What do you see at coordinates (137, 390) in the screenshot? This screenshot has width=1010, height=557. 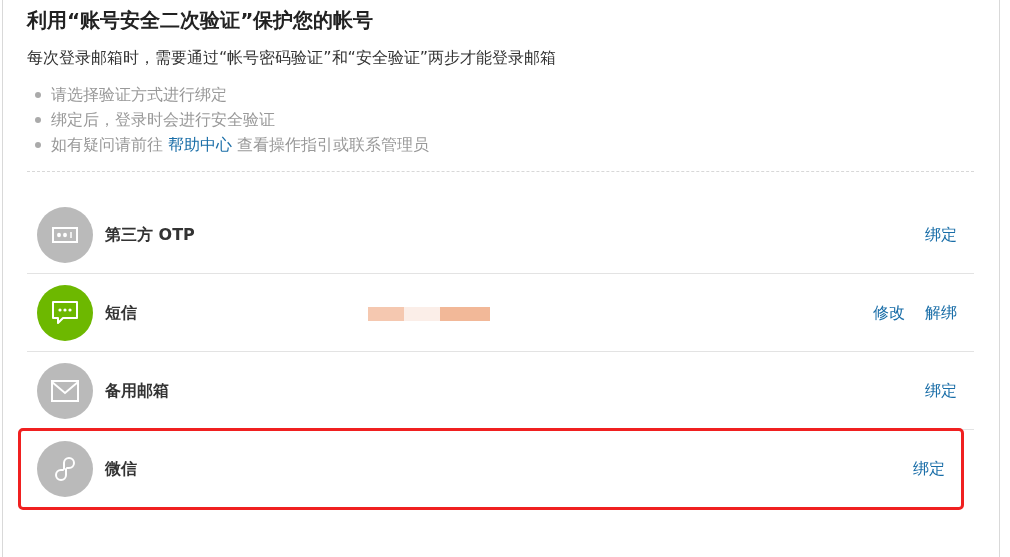 I see `method-name: 备用邮箱` at bounding box center [137, 390].